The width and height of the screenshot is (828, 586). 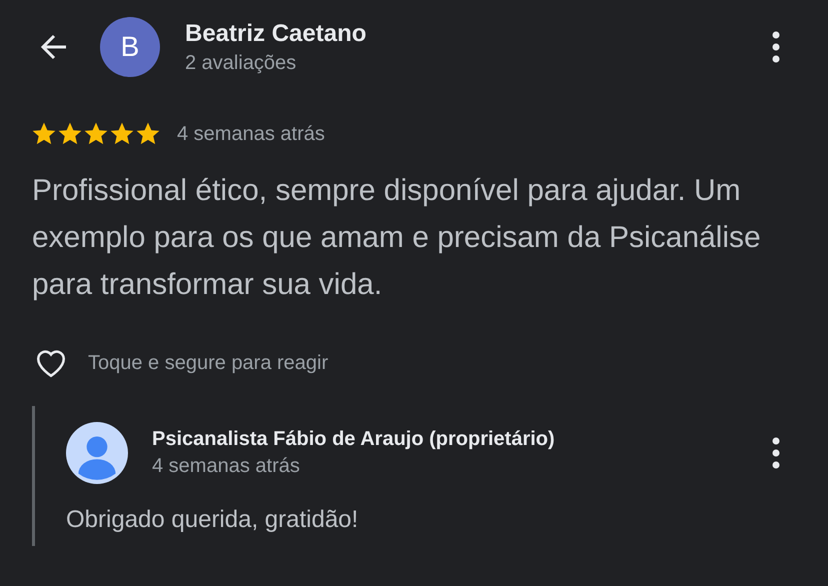 What do you see at coordinates (241, 63) in the screenshot?
I see `review-count: 2 avaliações` at bounding box center [241, 63].